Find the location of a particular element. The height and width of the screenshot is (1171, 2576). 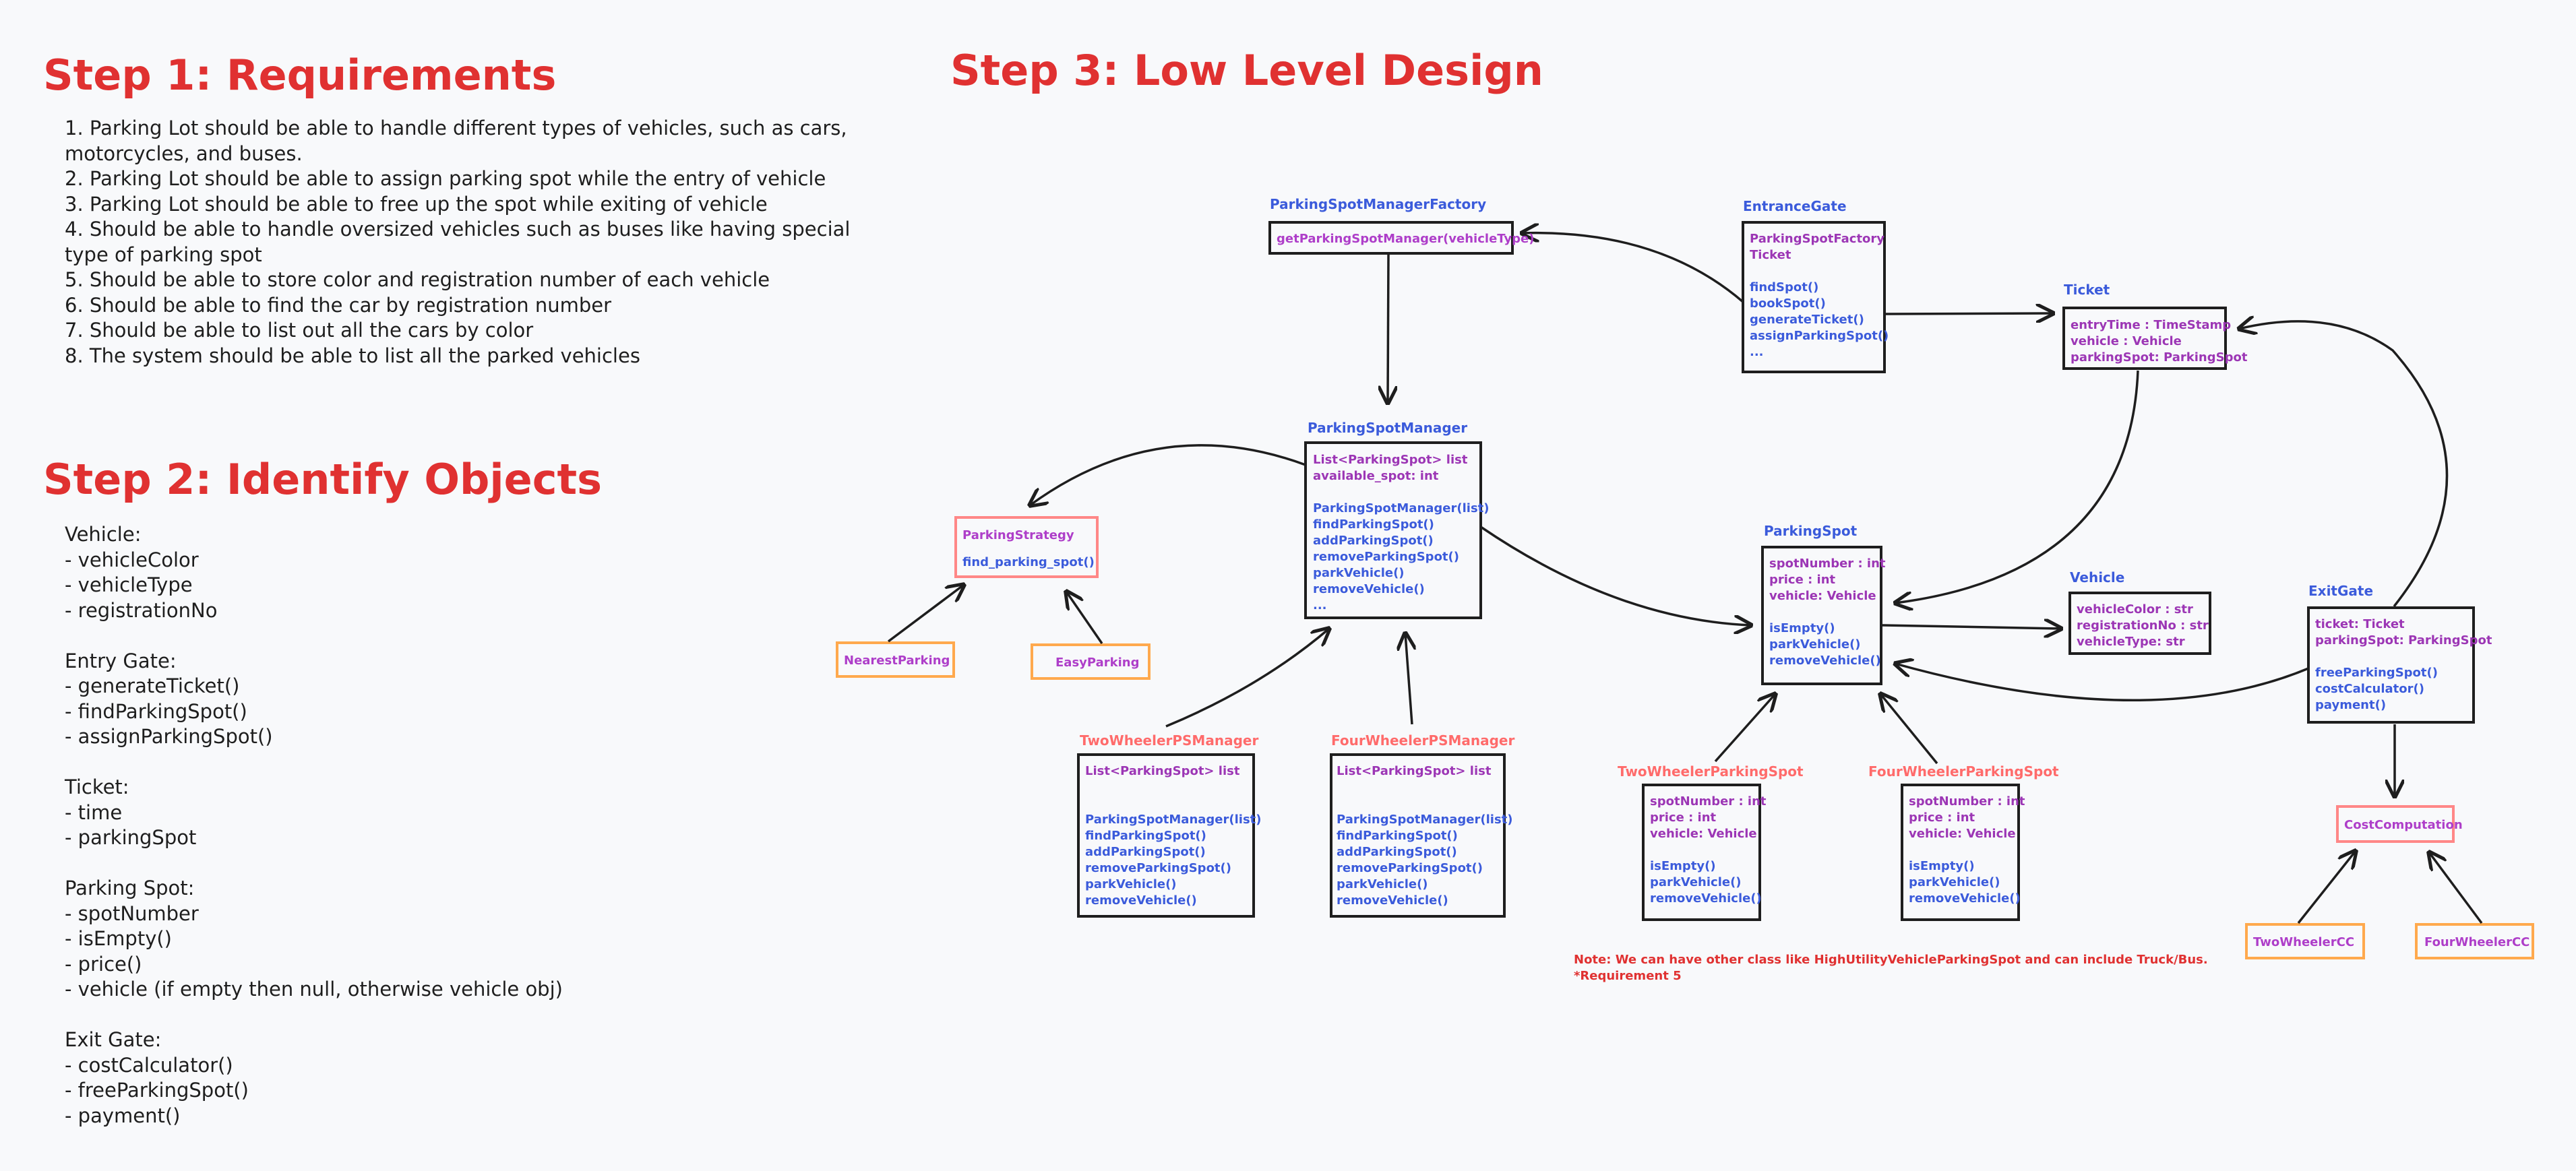

strategy-method: find_parking_spot() is located at coordinates (1028, 562).